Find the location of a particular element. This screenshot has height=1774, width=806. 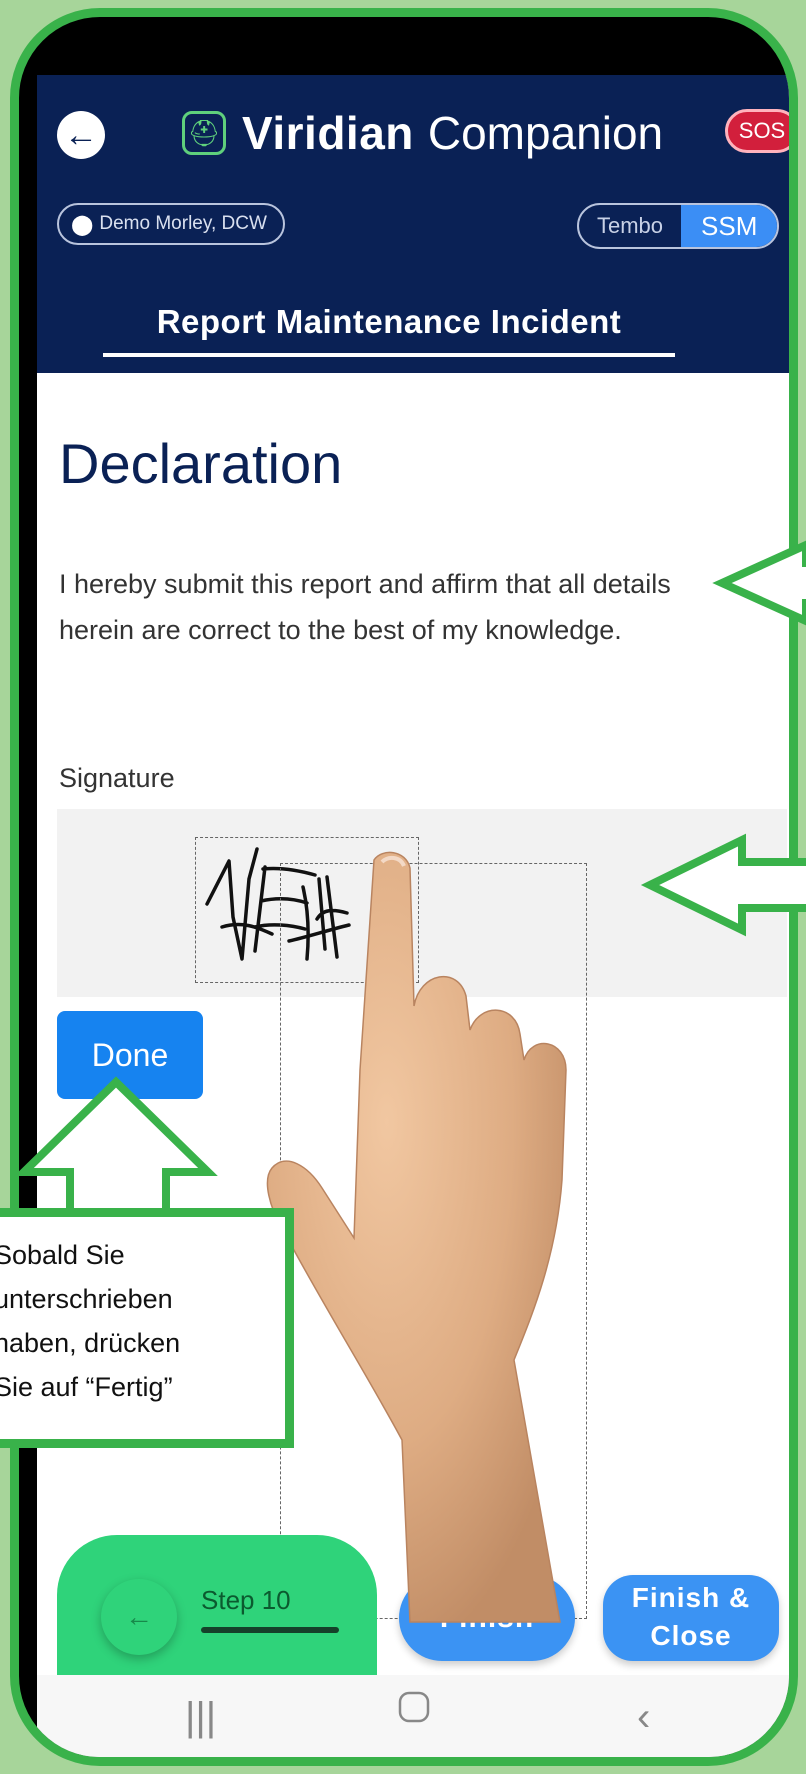

site-toggle: Tembo SSM is located at coordinates (678, 226).